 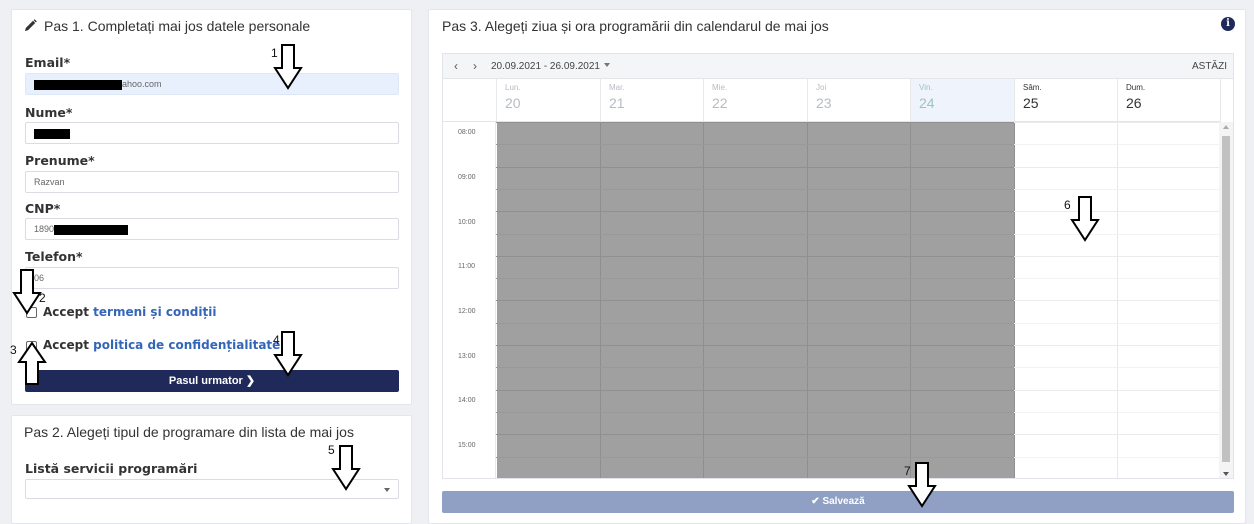 I want to click on time-label: 12:00, so click(x=467, y=311).